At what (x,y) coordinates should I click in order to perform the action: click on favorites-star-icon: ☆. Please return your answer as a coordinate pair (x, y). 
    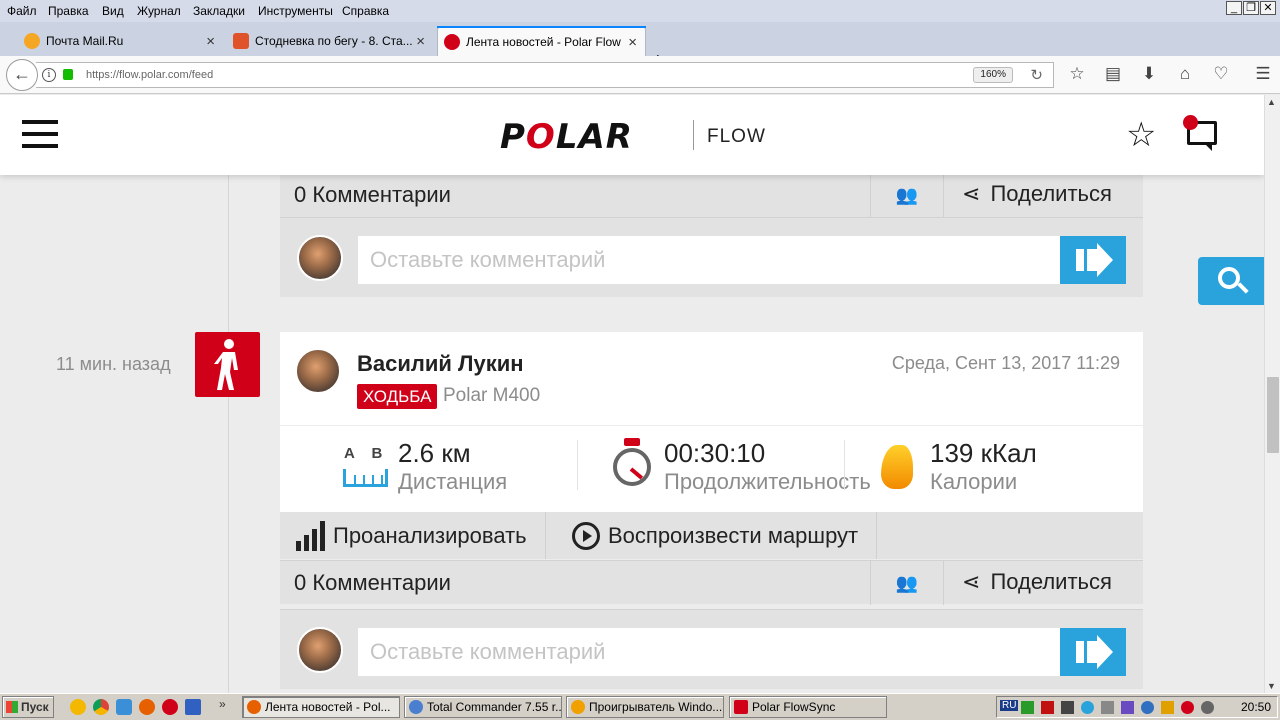
    Looking at the image, I should click on (1141, 135).